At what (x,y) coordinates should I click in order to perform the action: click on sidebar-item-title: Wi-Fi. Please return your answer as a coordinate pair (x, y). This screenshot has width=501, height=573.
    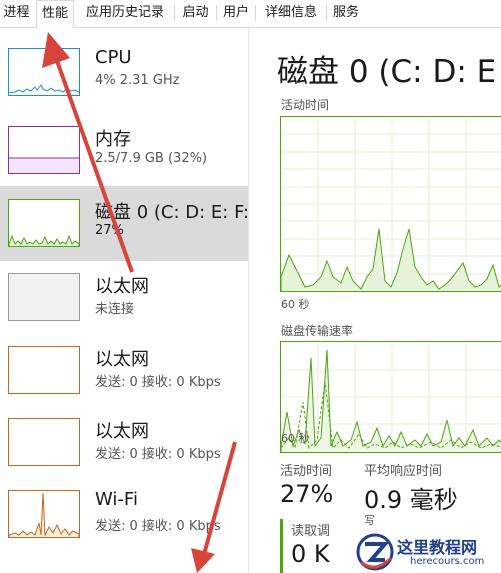
    Looking at the image, I should click on (116, 499).